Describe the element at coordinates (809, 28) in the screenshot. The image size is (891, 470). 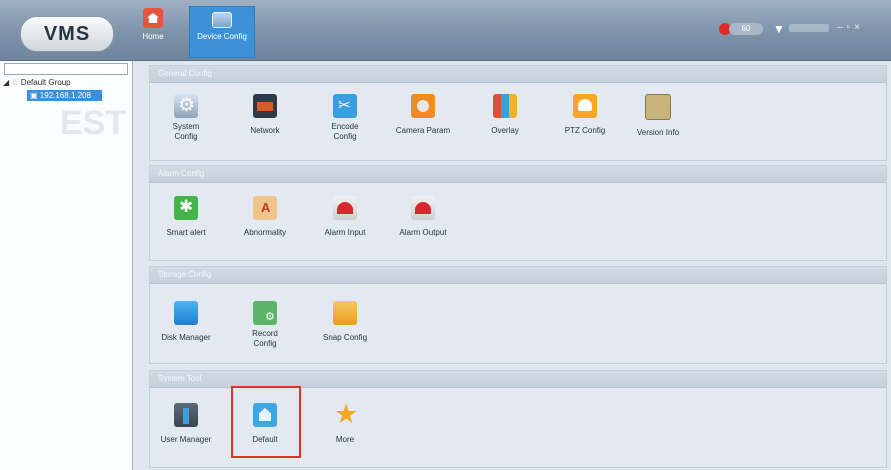
I see `user-name-field` at that location.